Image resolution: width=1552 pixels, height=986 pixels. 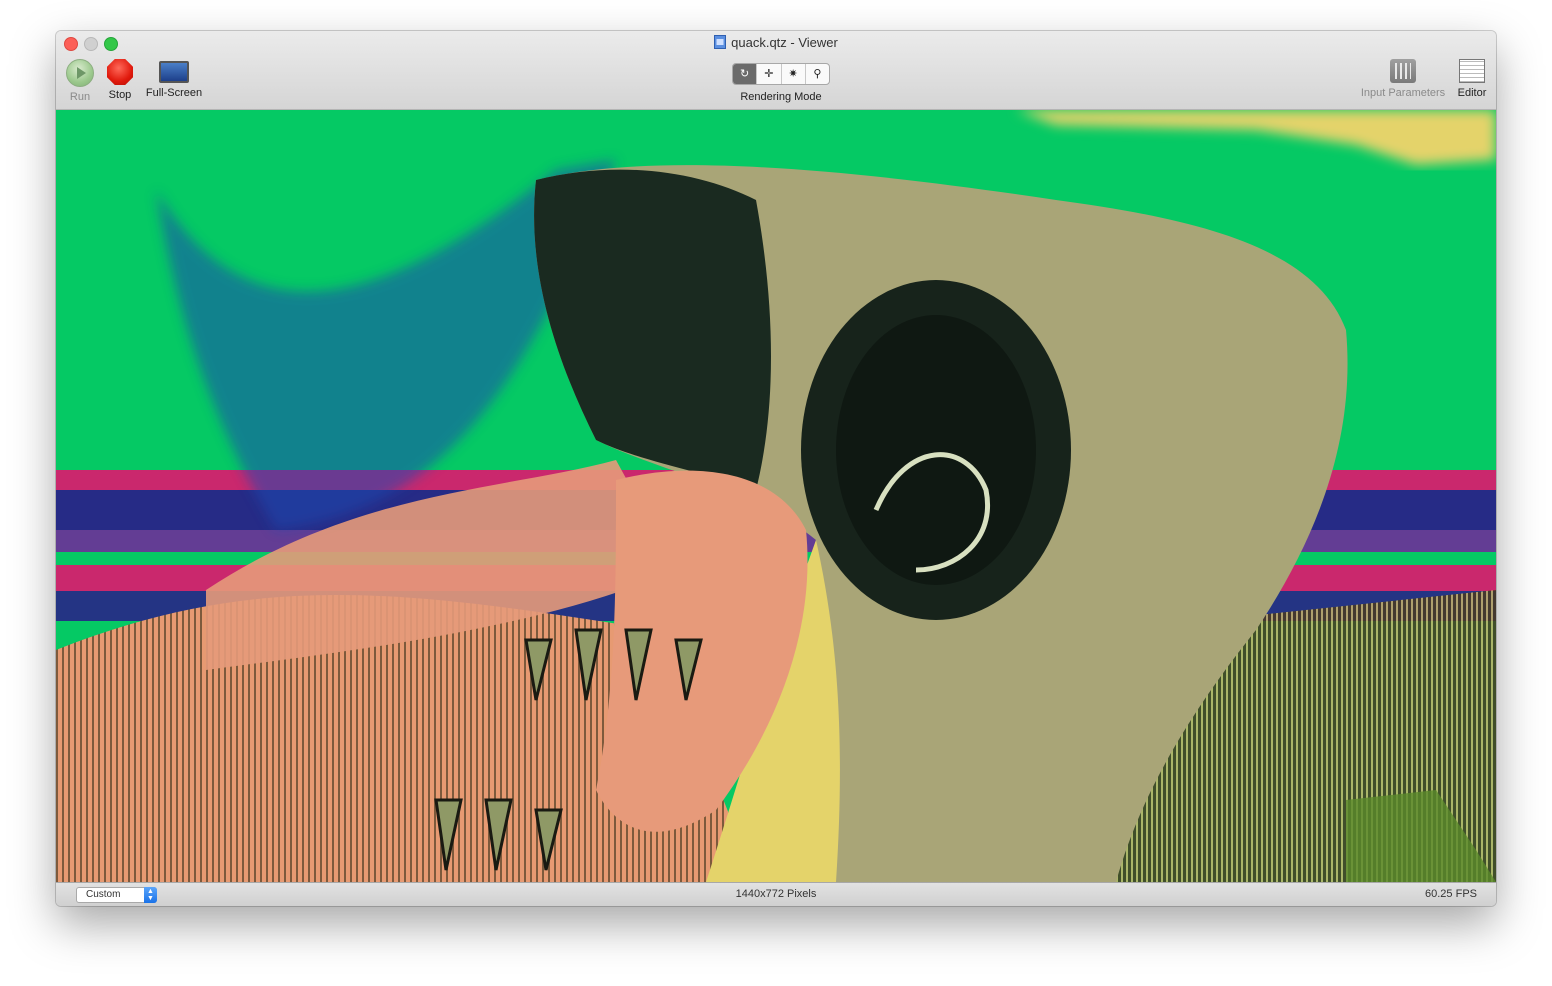 I want to click on editor-button: Editor, so click(x=1472, y=79).